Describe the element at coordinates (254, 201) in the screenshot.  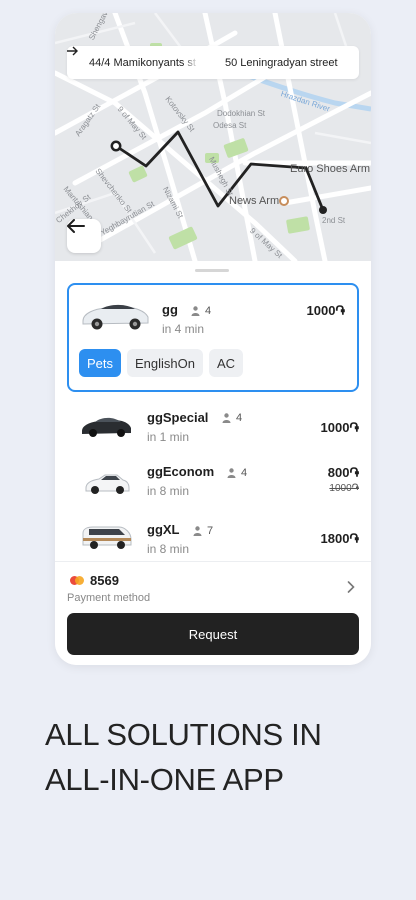
I see `map-label-place: News Arm` at that location.